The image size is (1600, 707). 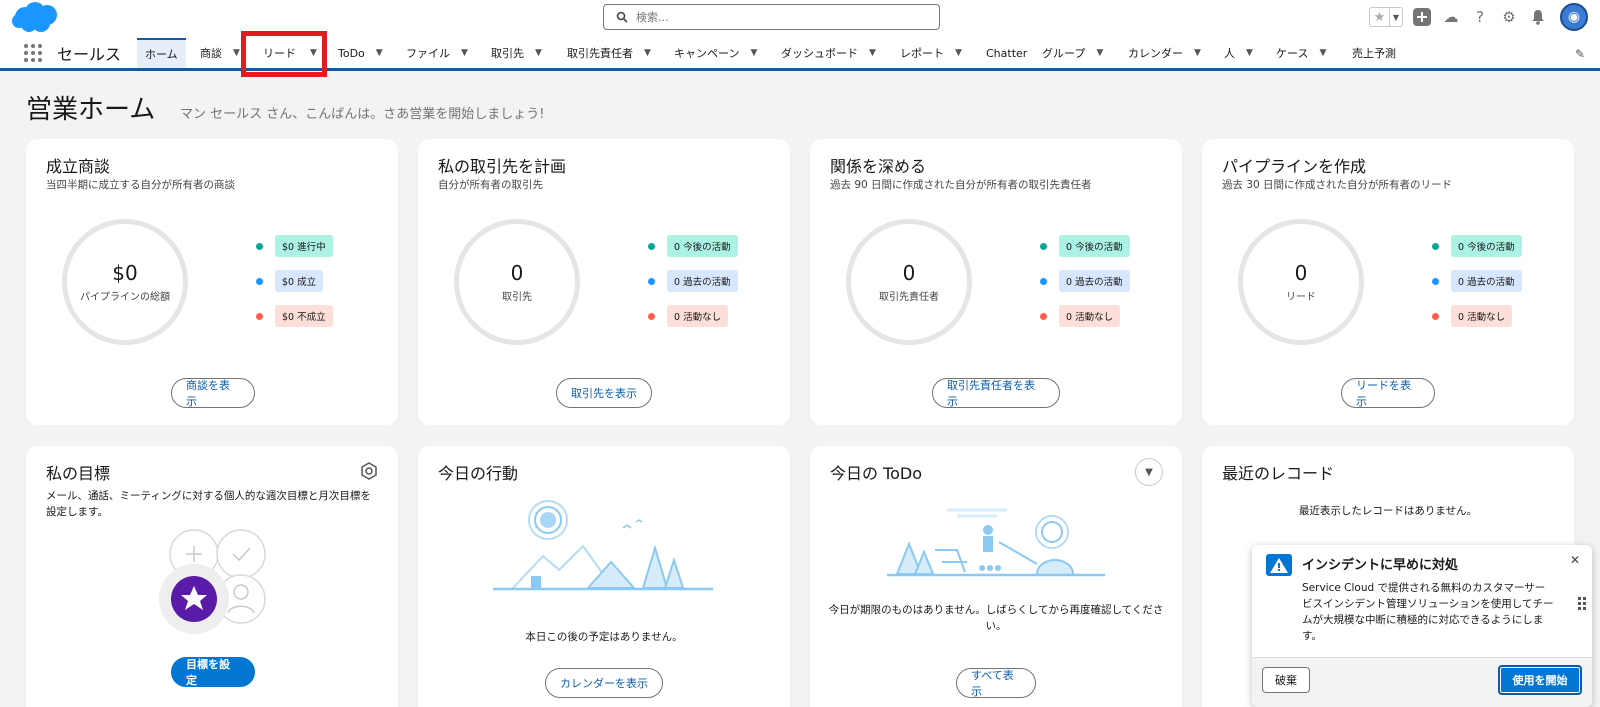 I want to click on metric-label: 取引先, so click(x=517, y=297).